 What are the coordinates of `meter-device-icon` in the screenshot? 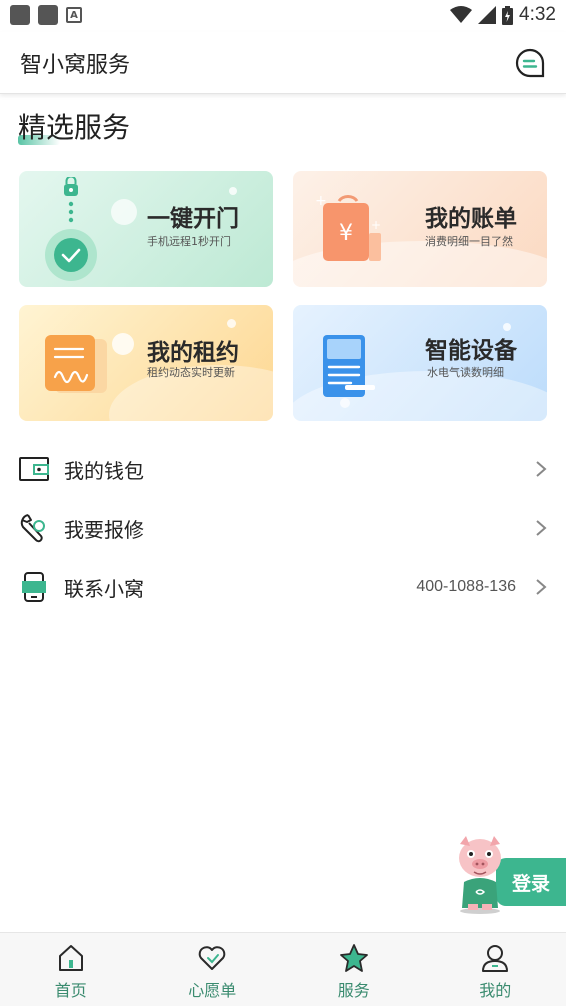 It's located at (349, 371).